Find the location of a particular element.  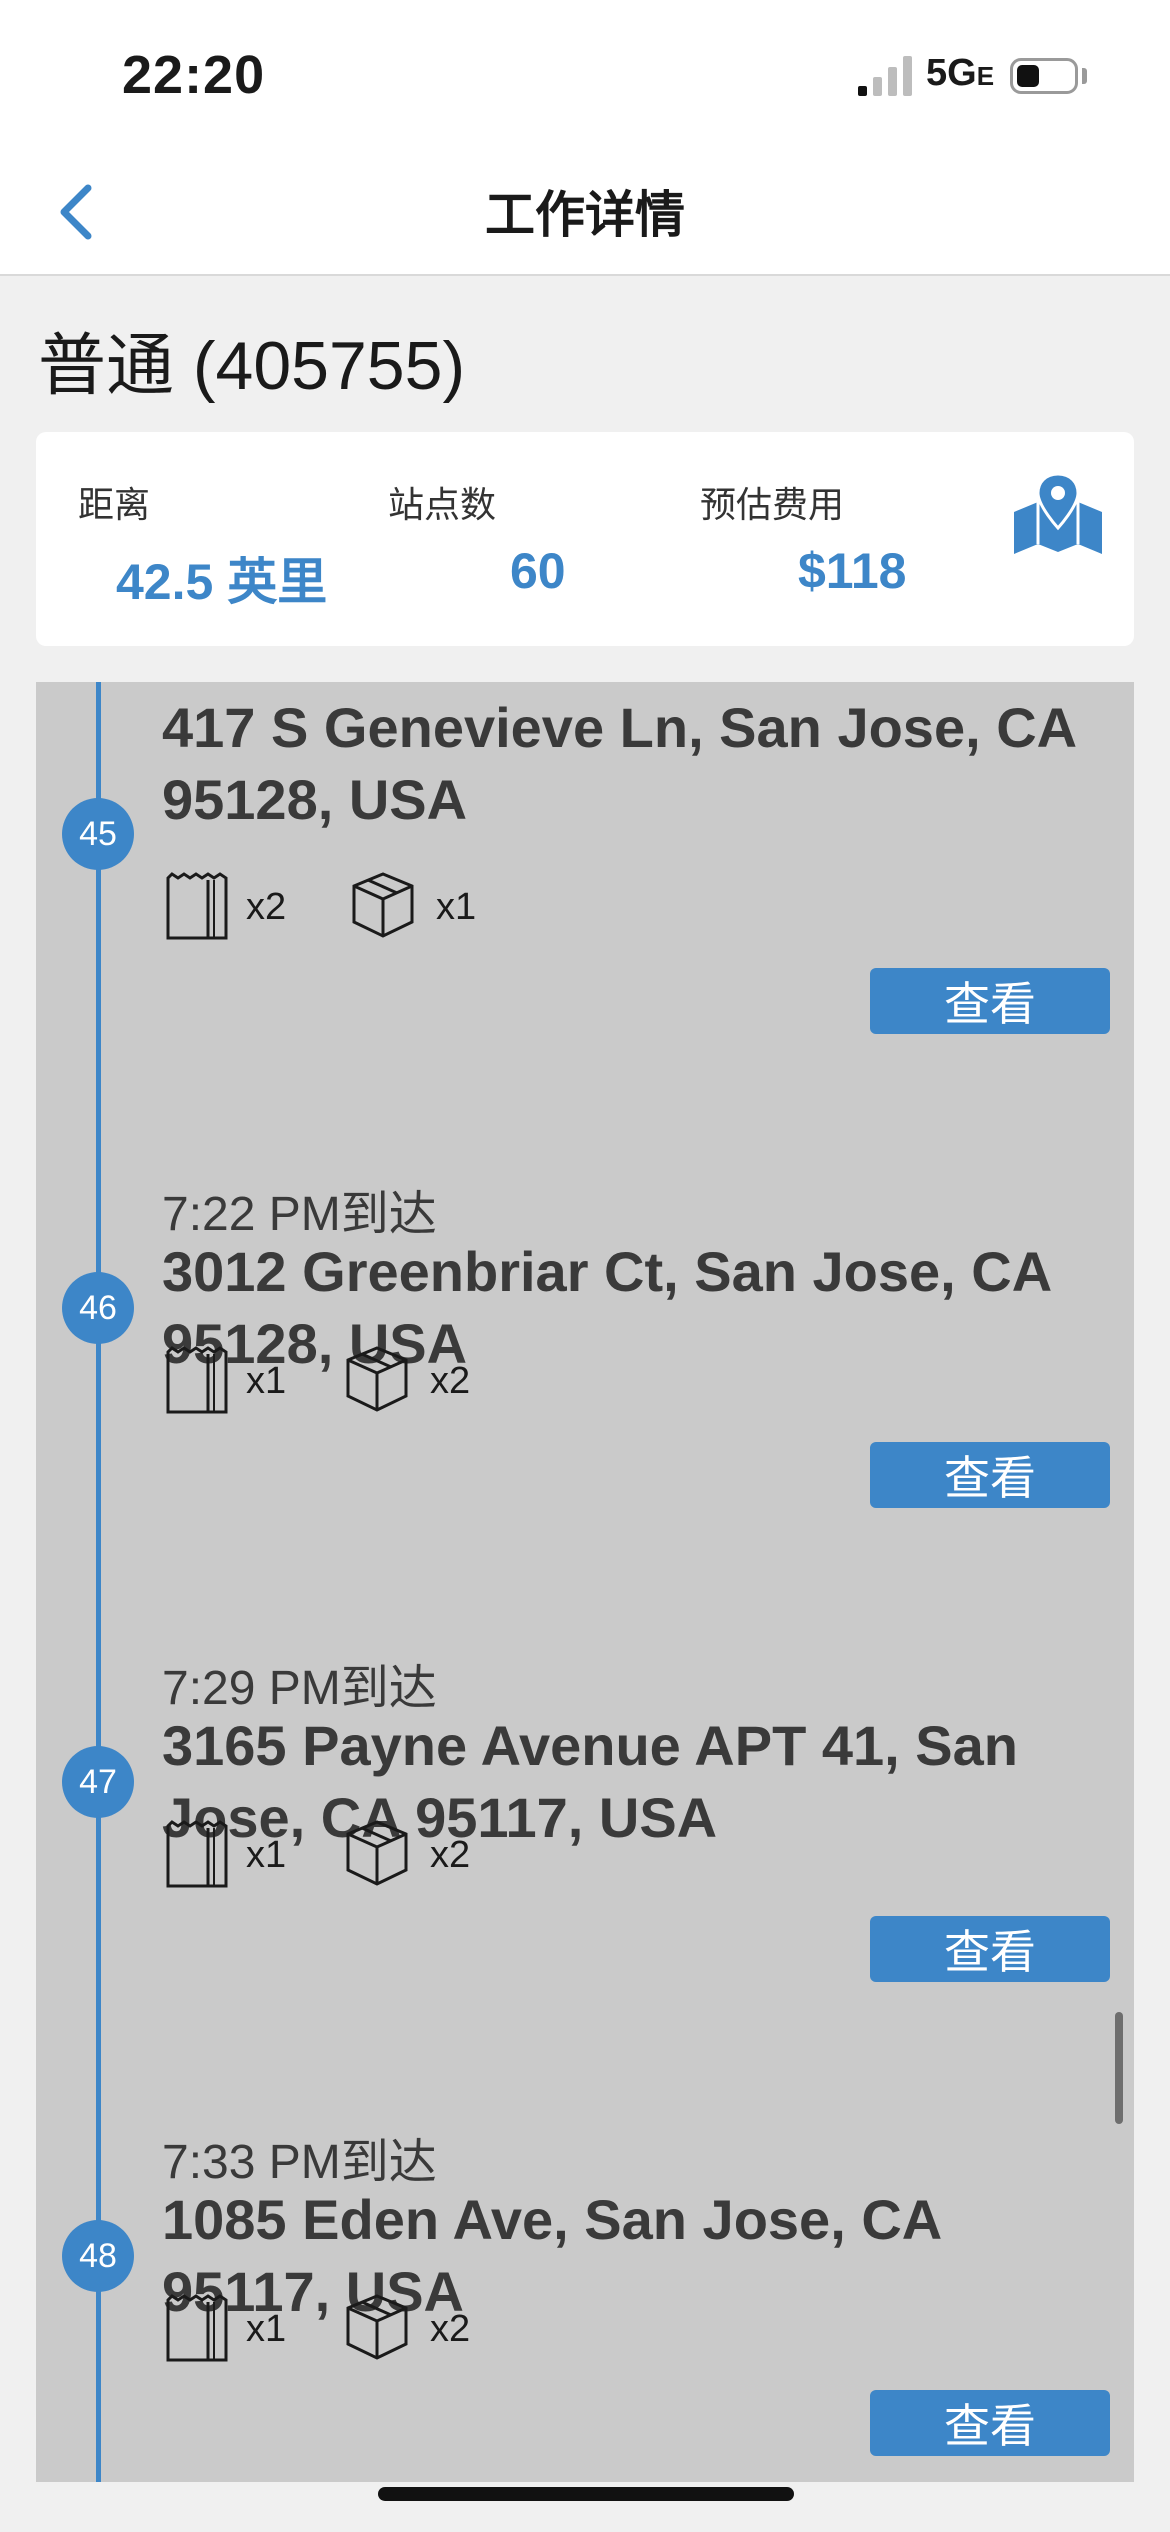

bag-quantity: x2 is located at coordinates (266, 907).